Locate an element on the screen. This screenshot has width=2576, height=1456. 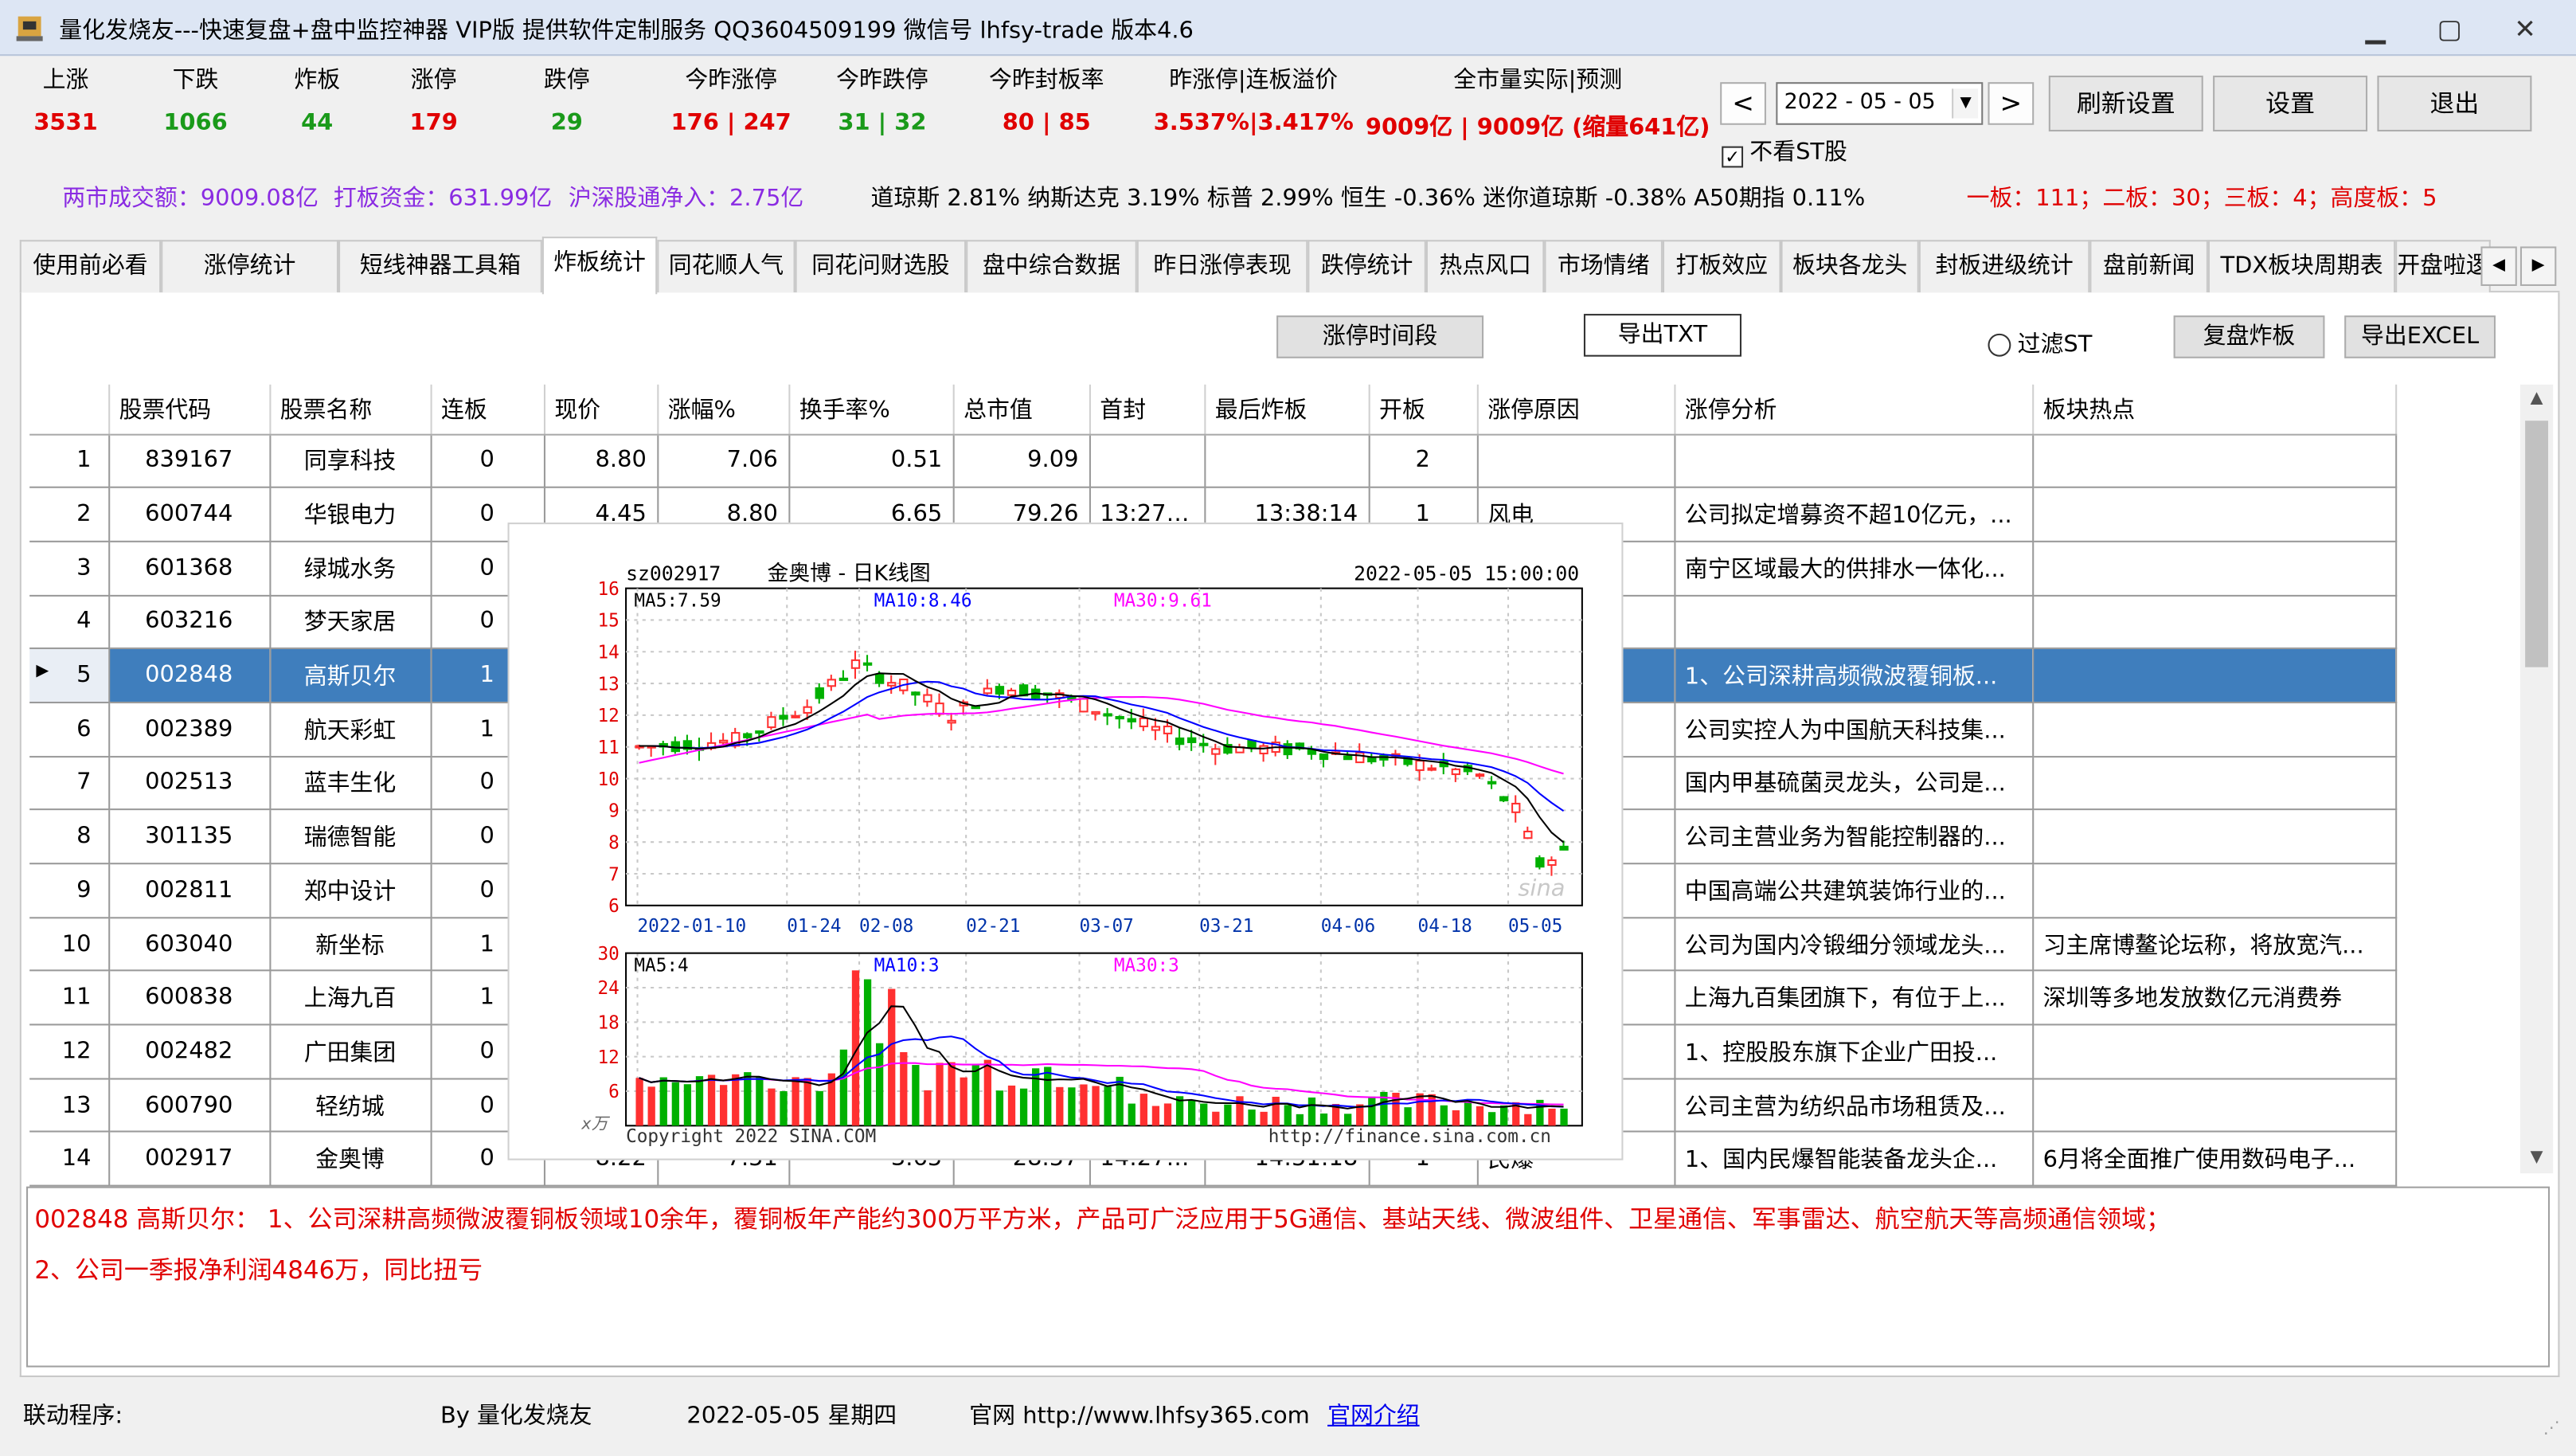
column-header: 首封 is located at coordinates (1147, 409).